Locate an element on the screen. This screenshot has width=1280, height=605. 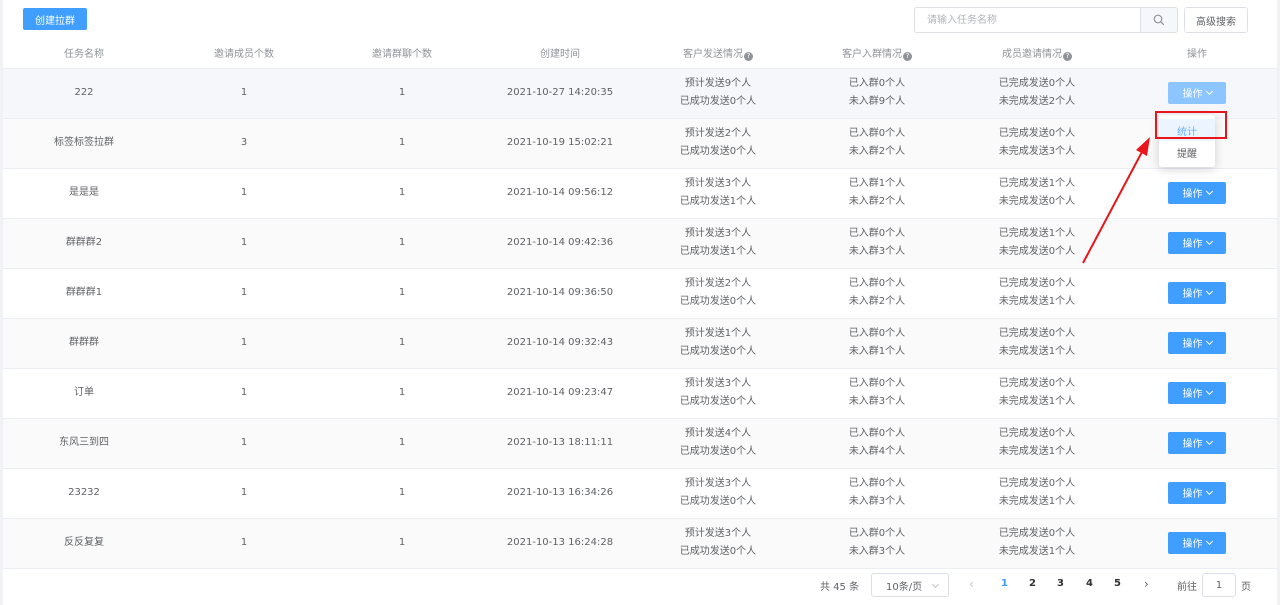
col-header-group-count: 邀请群聊个数 is located at coordinates (402, 53).